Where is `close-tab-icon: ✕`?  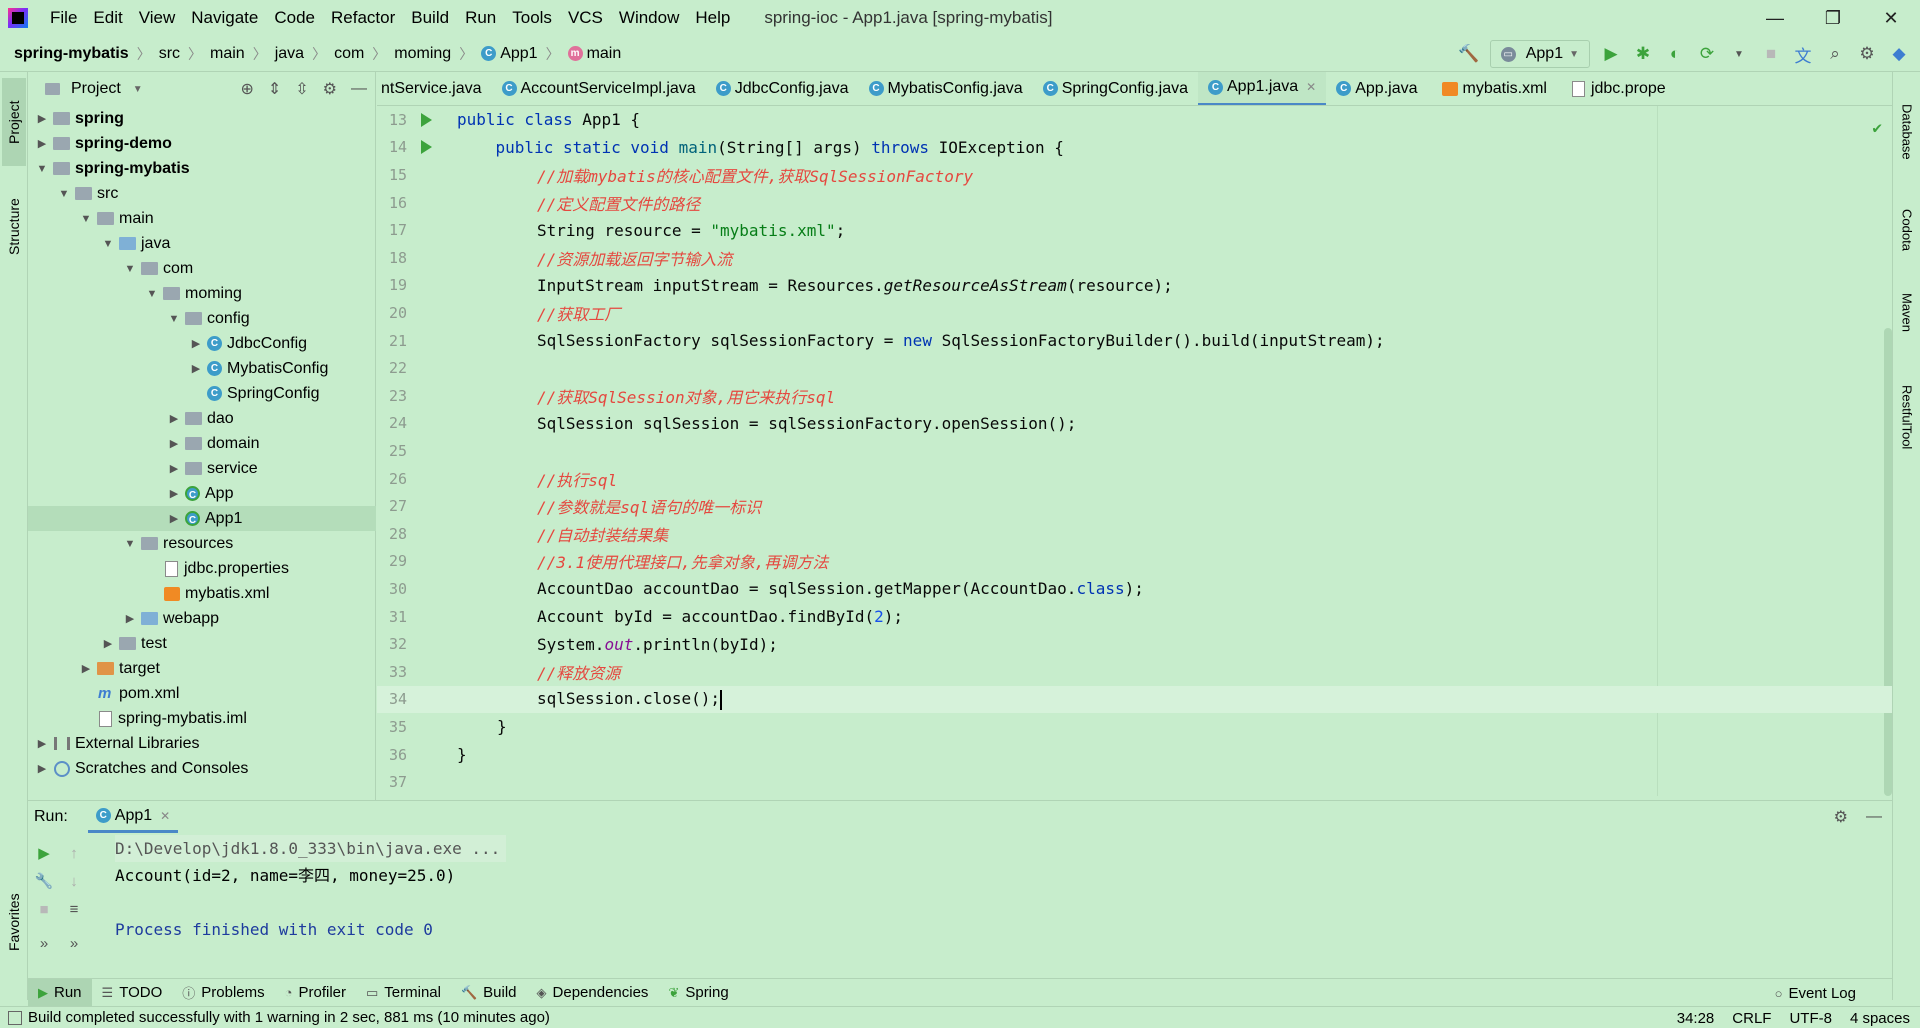 close-tab-icon: ✕ is located at coordinates (165, 816).